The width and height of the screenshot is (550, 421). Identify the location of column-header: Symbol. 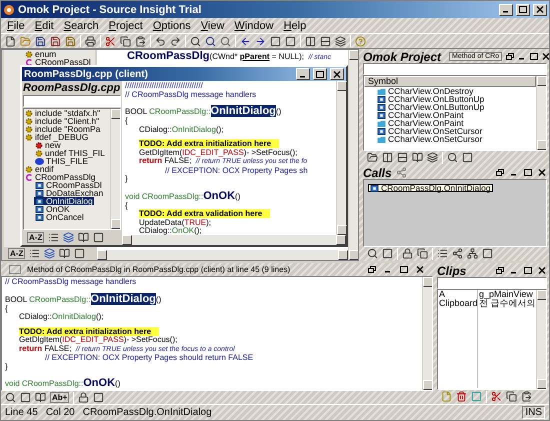
(450, 81).